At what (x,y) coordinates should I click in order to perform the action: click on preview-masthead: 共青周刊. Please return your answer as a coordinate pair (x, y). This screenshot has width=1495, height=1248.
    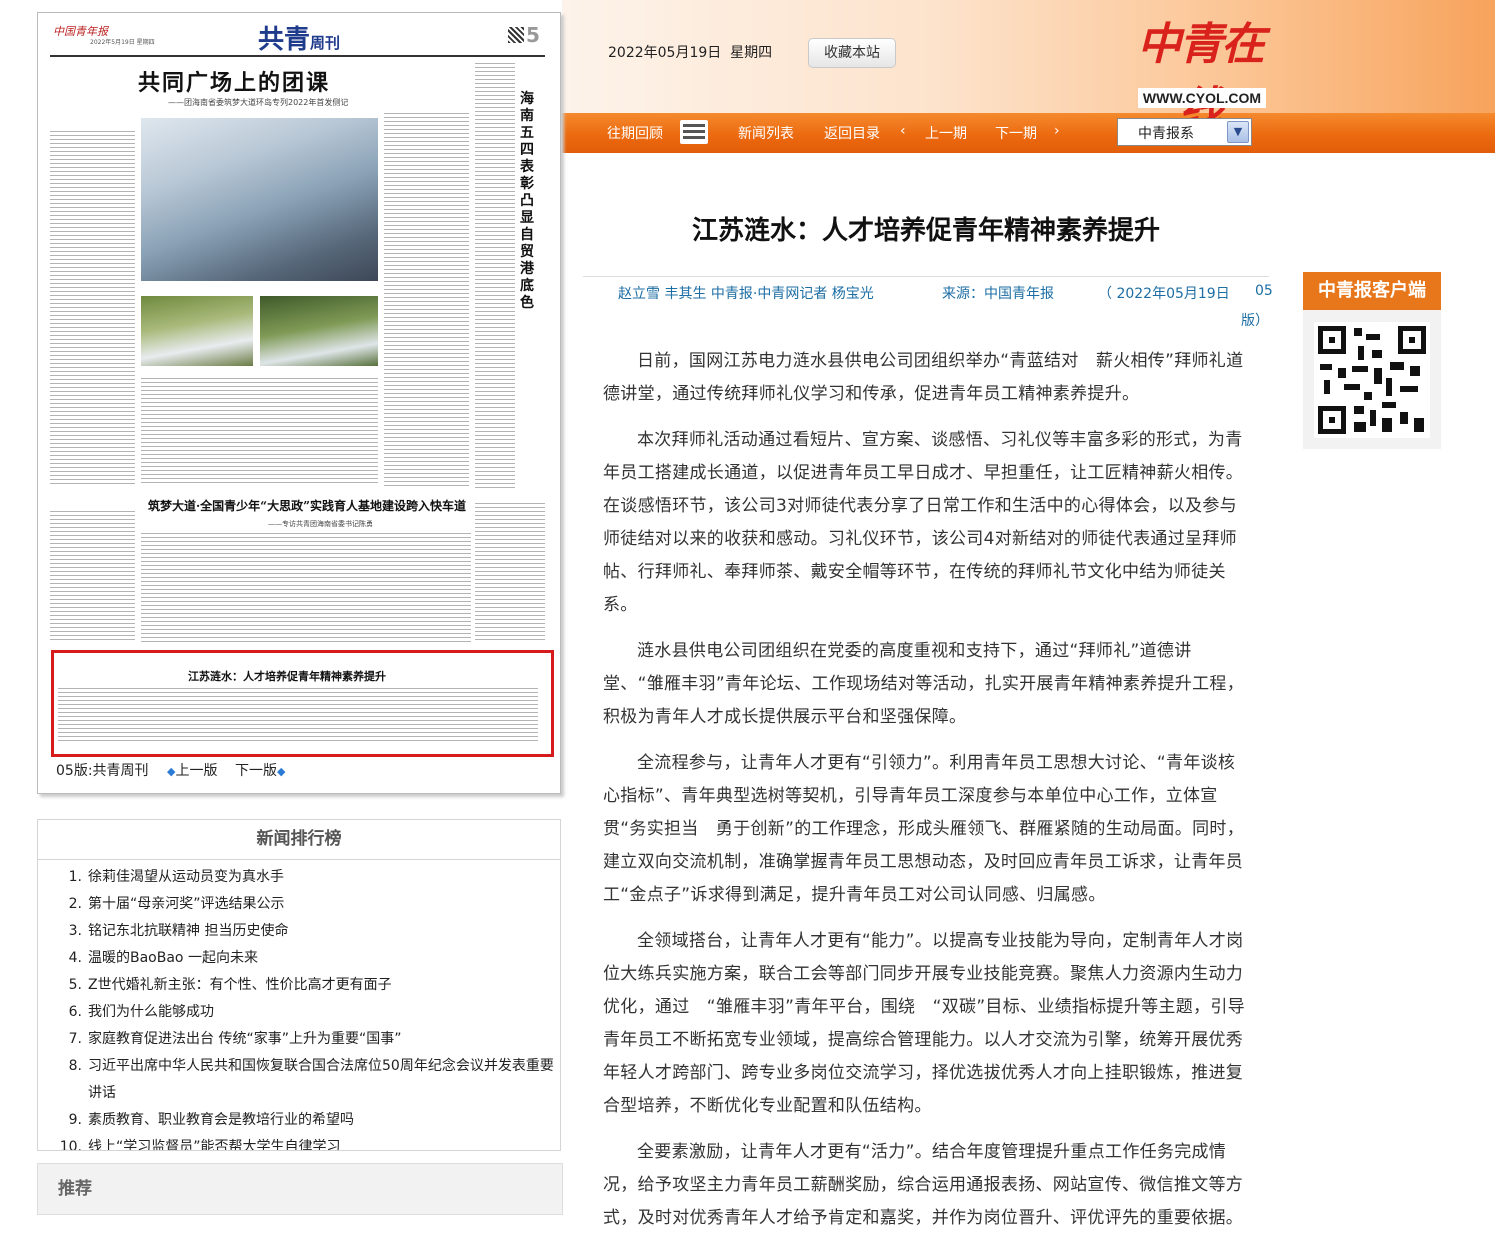
    Looking at the image, I should click on (299, 40).